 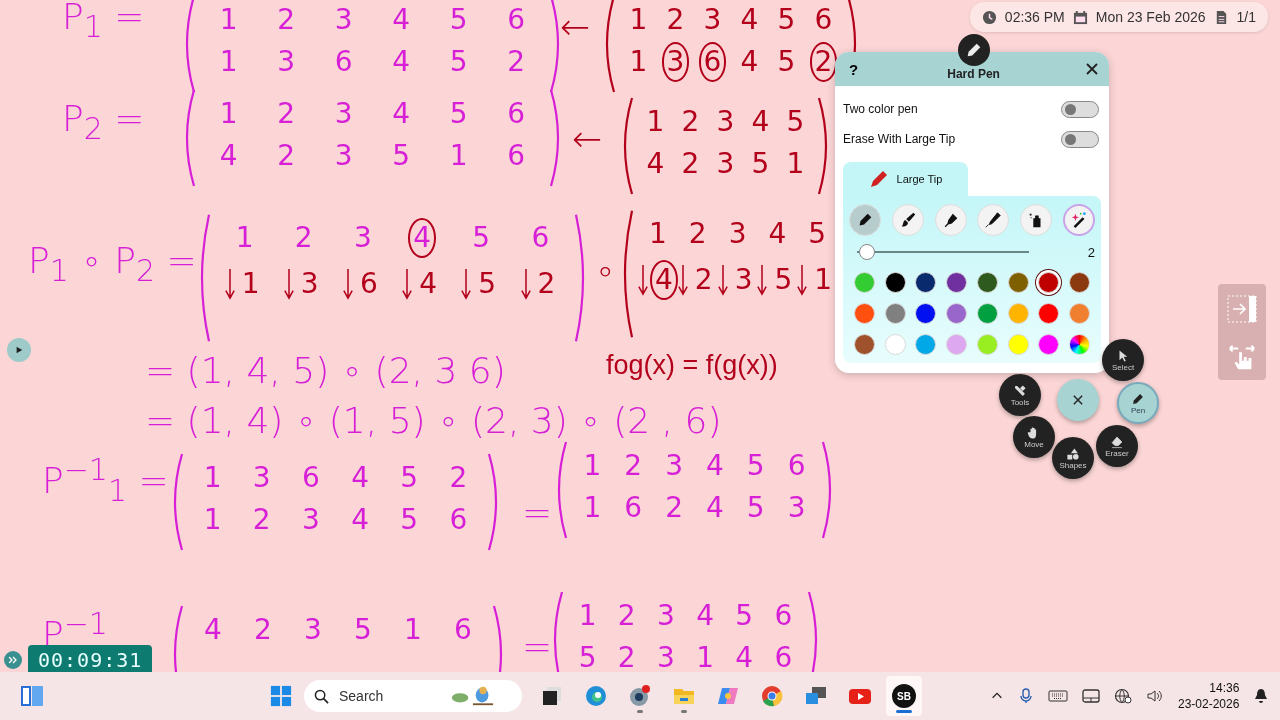 I want to click on brush-tip-button, so click(x=907, y=220).